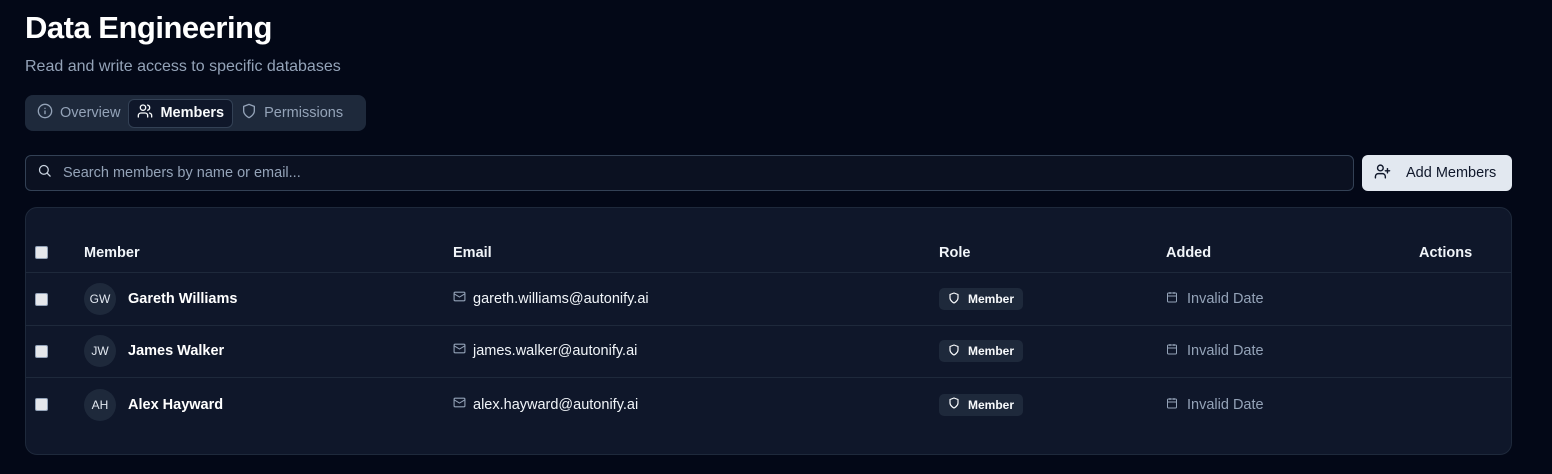 This screenshot has height=474, width=1552. Describe the element at coordinates (148, 27) in the screenshot. I see `page-title: Data Engineering` at that location.